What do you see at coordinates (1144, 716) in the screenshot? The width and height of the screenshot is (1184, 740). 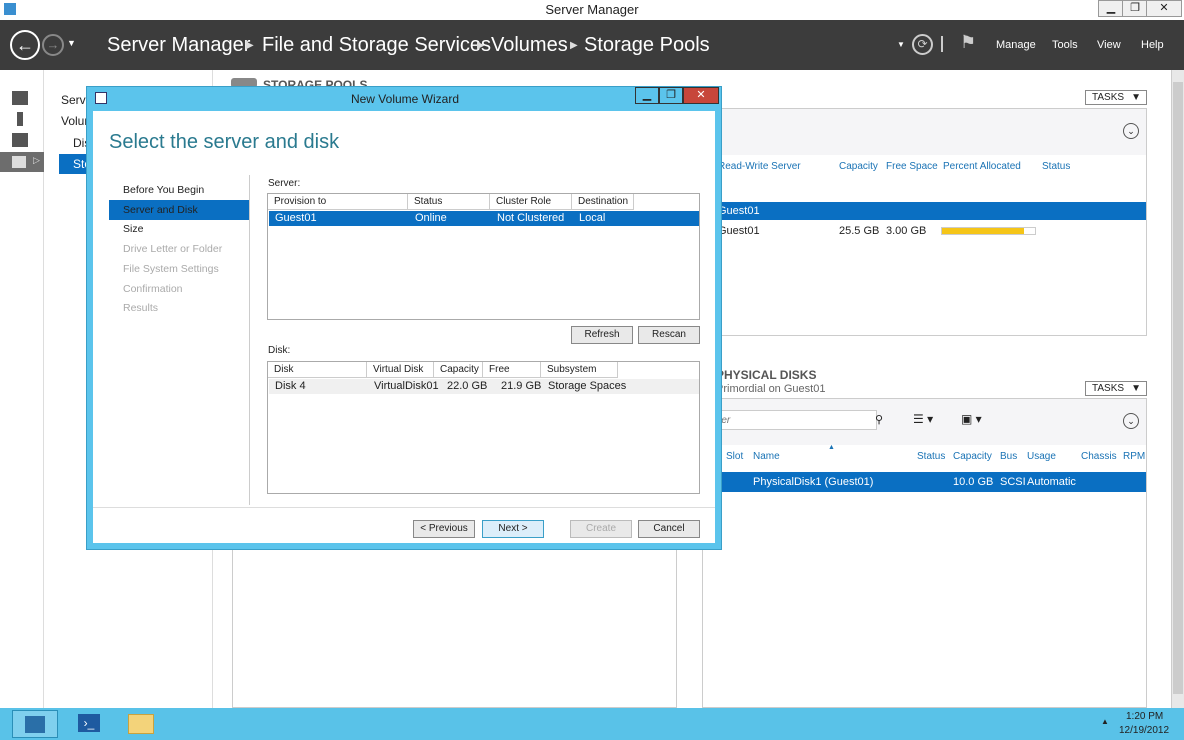 I see `clock-time: 1:20 PM` at bounding box center [1144, 716].